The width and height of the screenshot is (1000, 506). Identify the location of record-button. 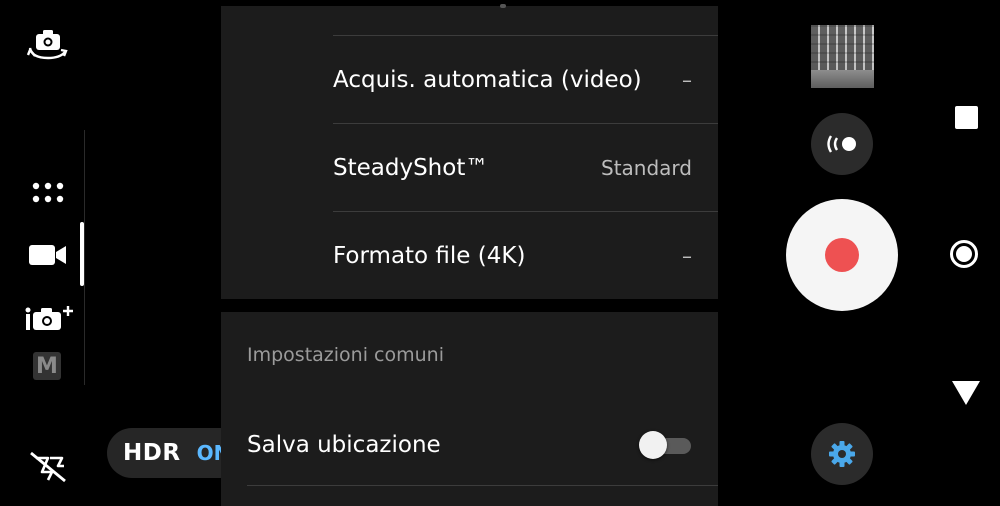
(842, 255).